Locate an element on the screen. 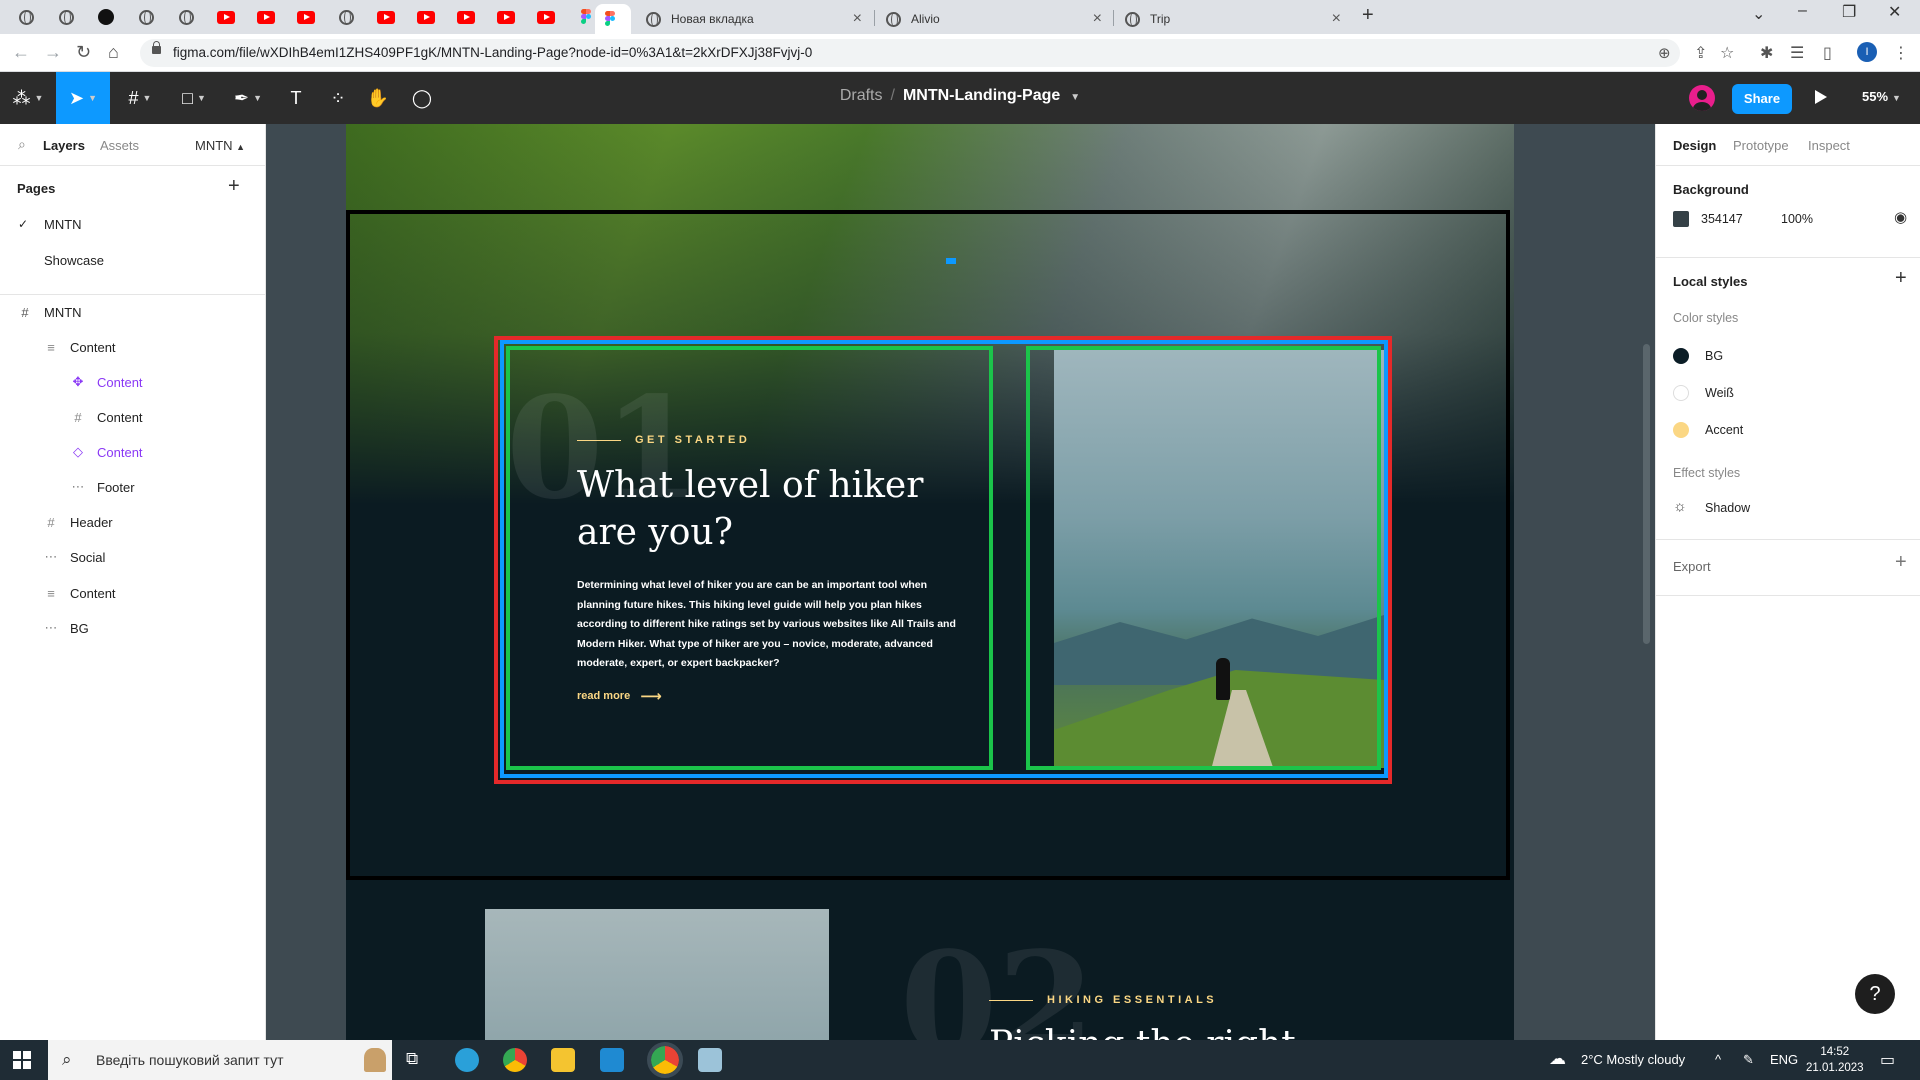 The image size is (1920, 1080). help-button: ? is located at coordinates (1875, 994).